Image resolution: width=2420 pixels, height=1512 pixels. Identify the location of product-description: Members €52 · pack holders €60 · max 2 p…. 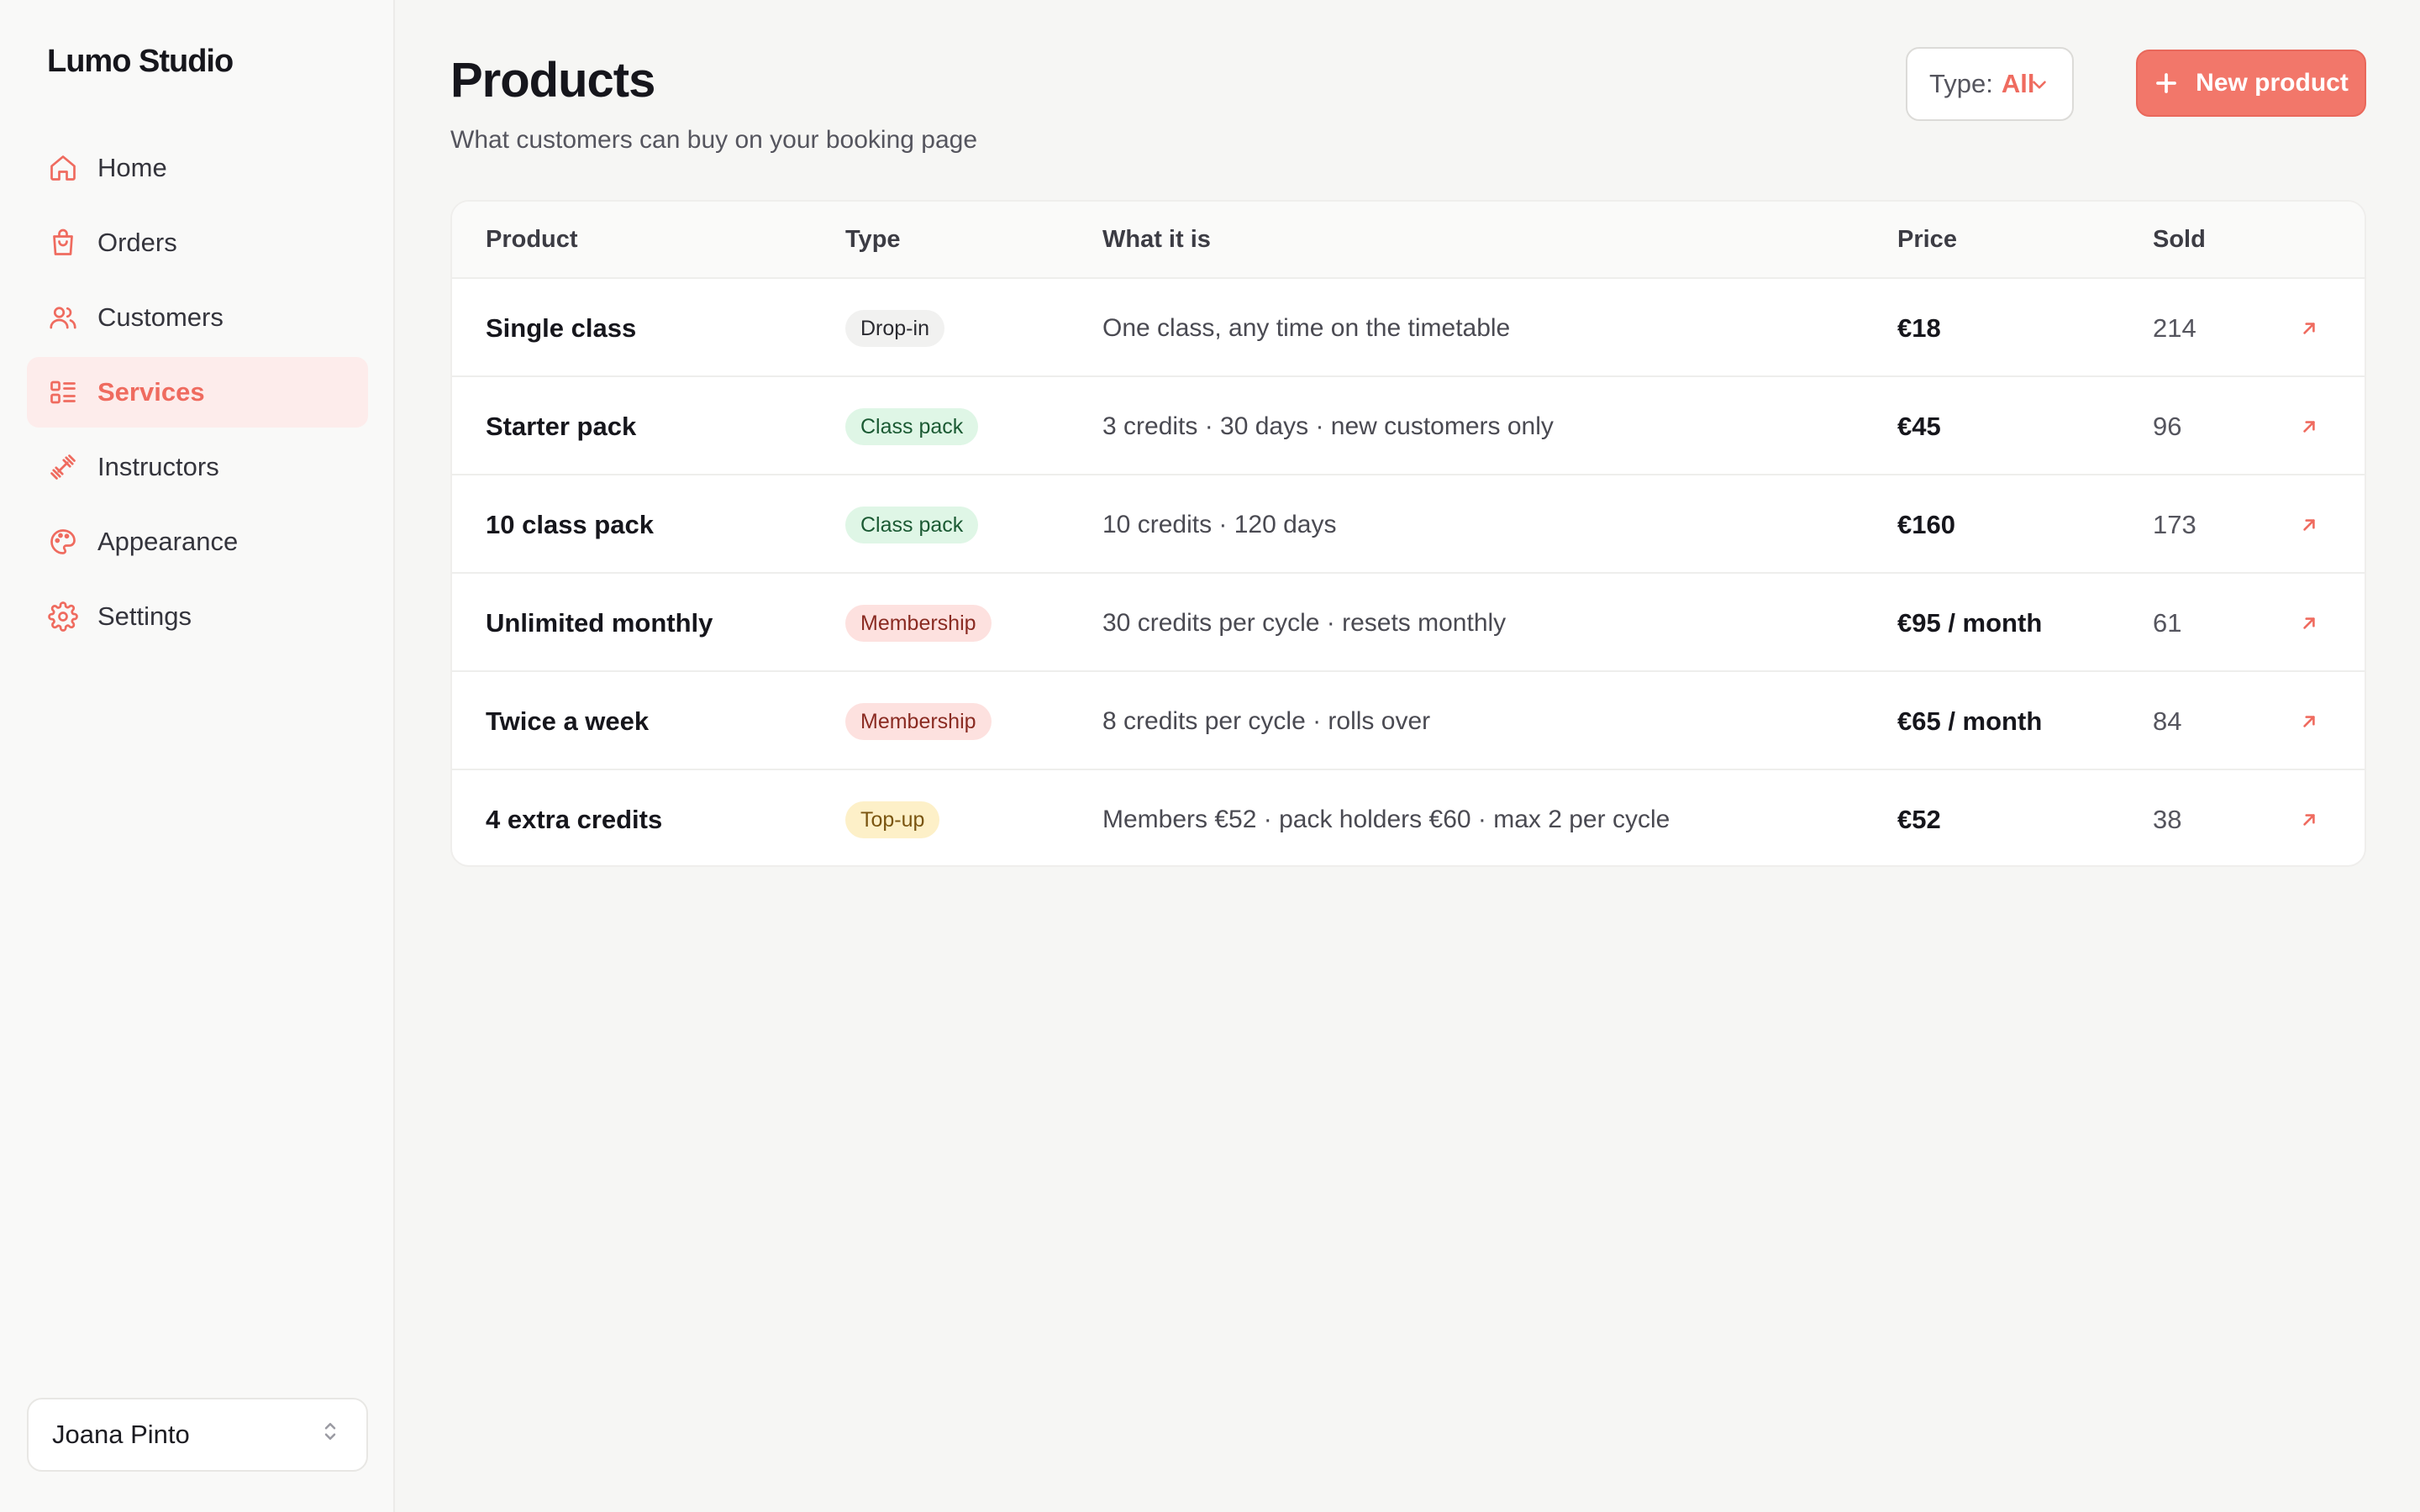
(1386, 819).